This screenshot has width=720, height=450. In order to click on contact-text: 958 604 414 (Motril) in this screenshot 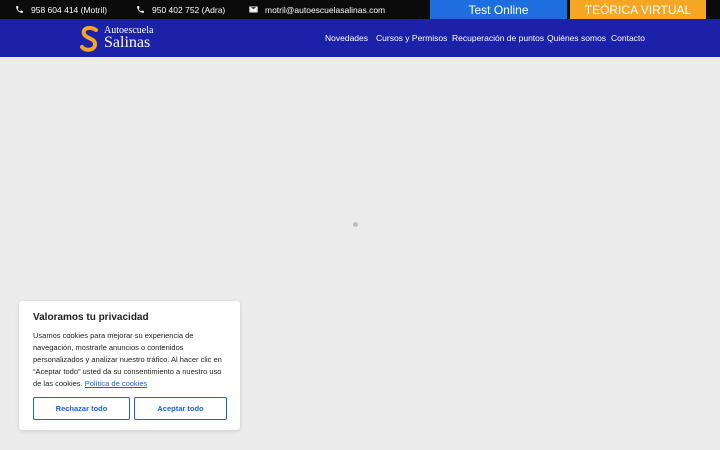, I will do `click(69, 9)`.